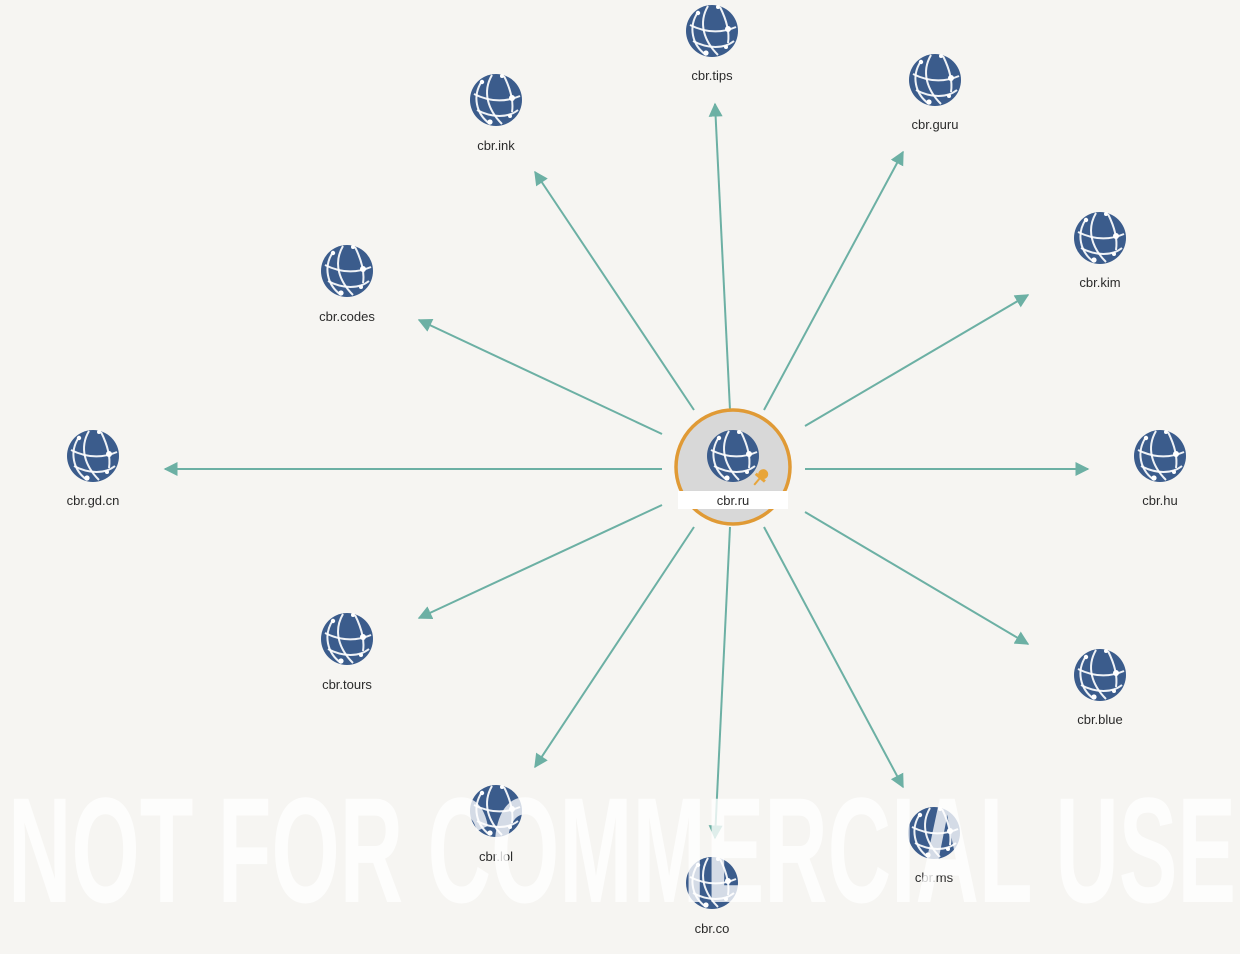 The height and width of the screenshot is (954, 1240). Describe the element at coordinates (833, 657) in the screenshot. I see `edge-to-cbr-ms` at that location.